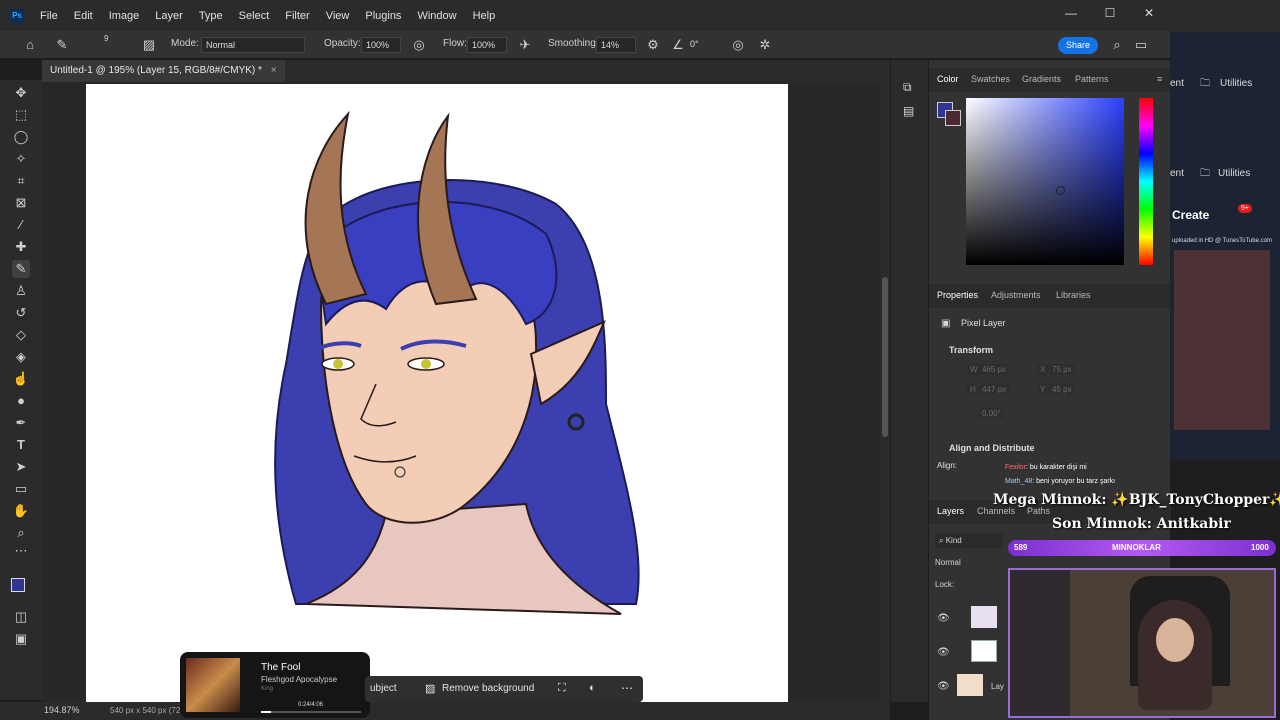  What do you see at coordinates (1060, 190) in the screenshot?
I see `color-picker-handle` at bounding box center [1060, 190].